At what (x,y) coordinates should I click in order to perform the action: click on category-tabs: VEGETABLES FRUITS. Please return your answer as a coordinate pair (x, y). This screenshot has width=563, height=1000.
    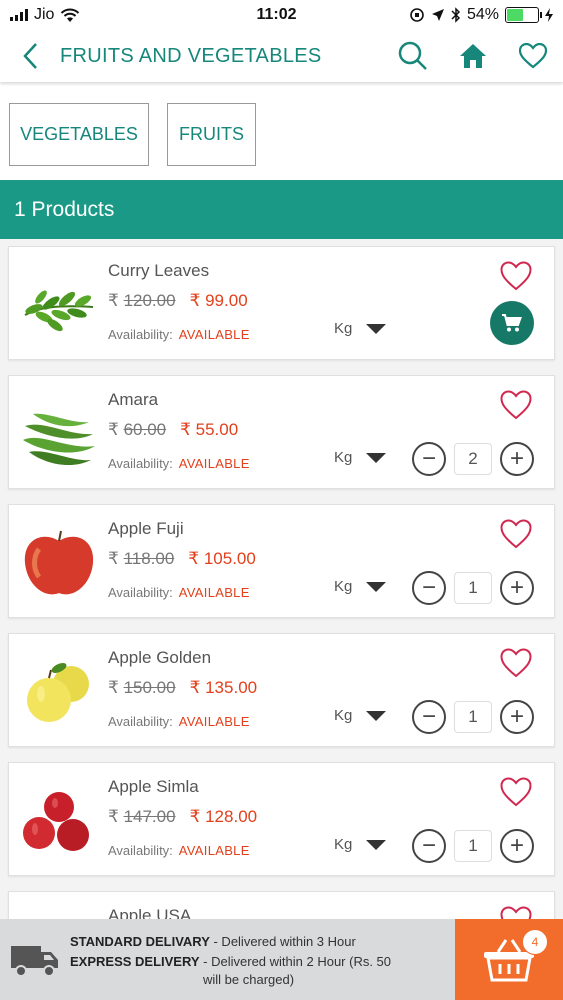
    Looking at the image, I should click on (281, 131).